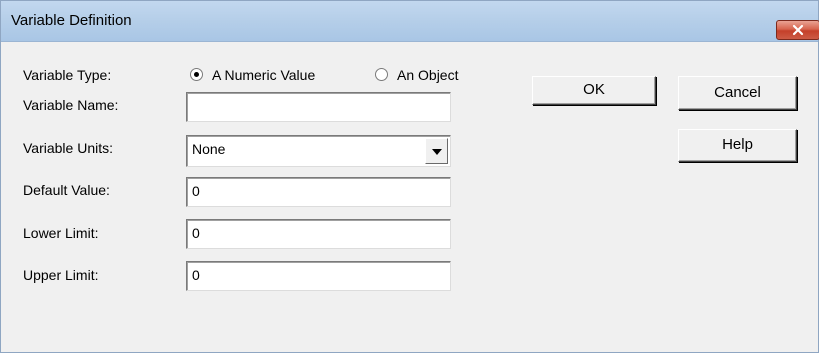  What do you see at coordinates (737, 145) in the screenshot?
I see `help-button: Help` at bounding box center [737, 145].